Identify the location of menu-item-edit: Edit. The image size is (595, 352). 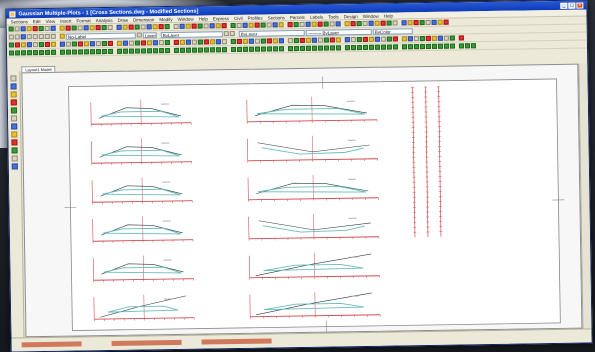
(37, 21).